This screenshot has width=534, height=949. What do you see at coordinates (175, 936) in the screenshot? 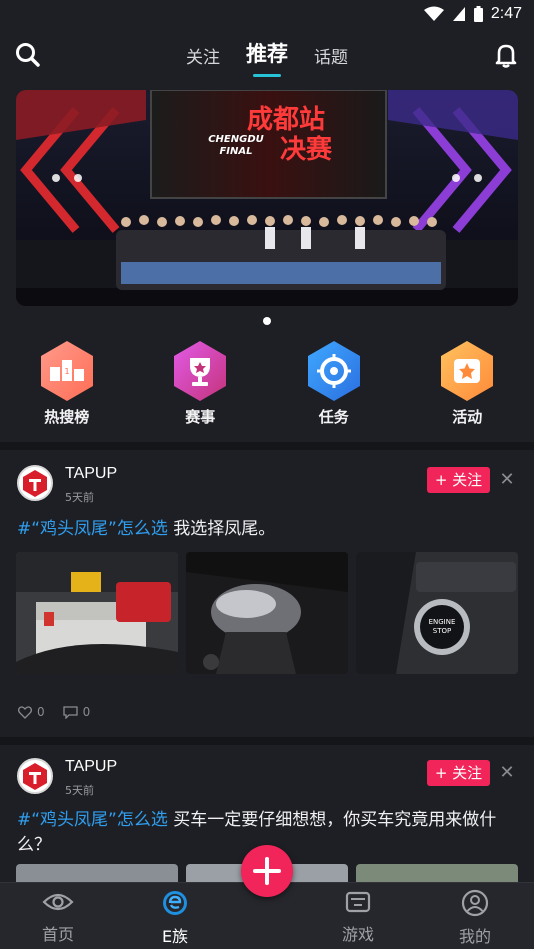
I see `nav-label: E族` at bounding box center [175, 936].